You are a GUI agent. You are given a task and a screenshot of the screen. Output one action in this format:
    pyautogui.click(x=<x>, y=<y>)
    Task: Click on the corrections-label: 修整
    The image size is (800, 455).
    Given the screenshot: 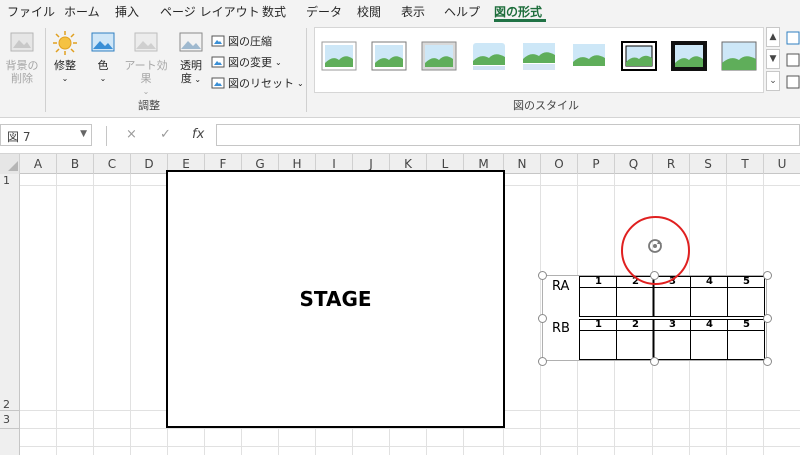 What is the action you would take?
    pyautogui.click(x=65, y=65)
    